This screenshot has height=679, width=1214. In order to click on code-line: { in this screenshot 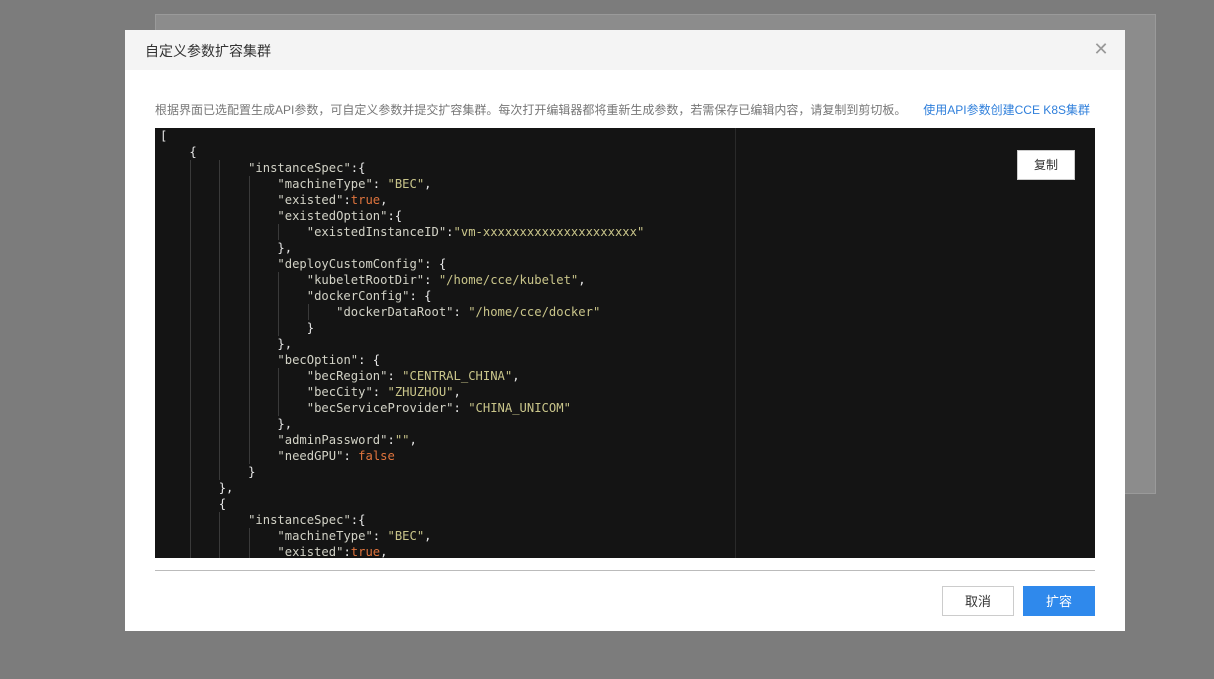, I will do `click(627, 504)`.